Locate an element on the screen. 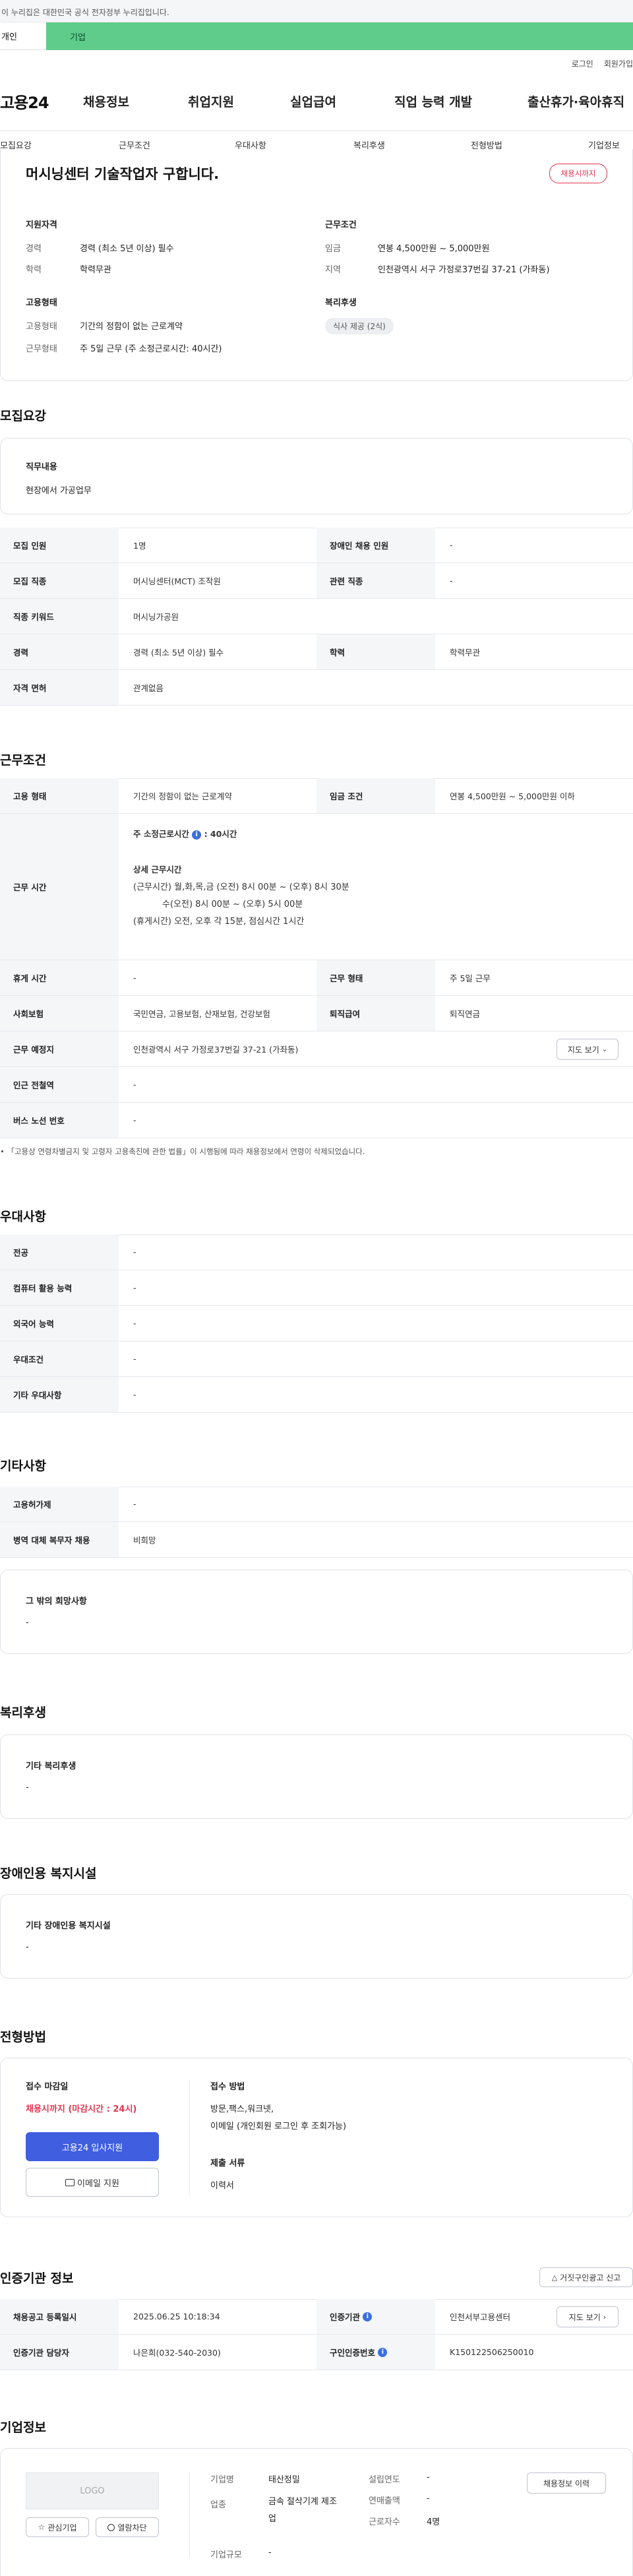 This screenshot has width=633, height=2576. recruit-label: 모집 인원 is located at coordinates (59, 545).